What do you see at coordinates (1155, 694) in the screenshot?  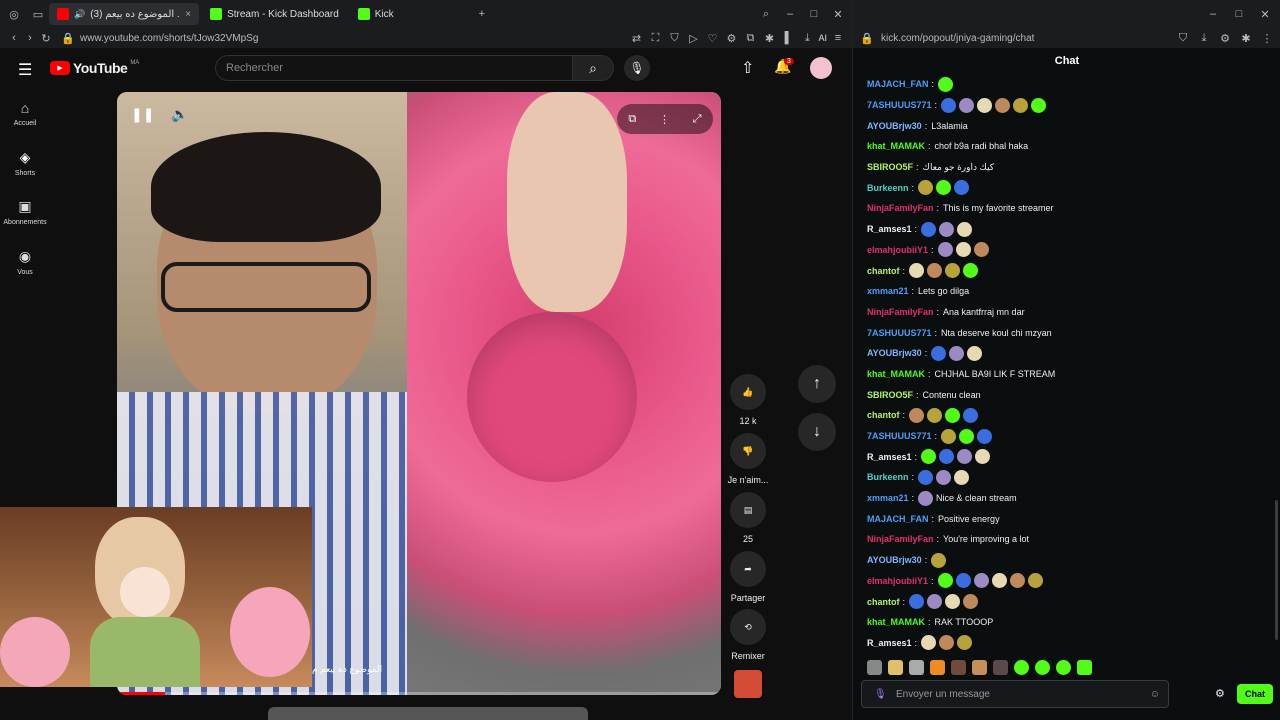 I see `emoji-icon: ☺` at bounding box center [1155, 694].